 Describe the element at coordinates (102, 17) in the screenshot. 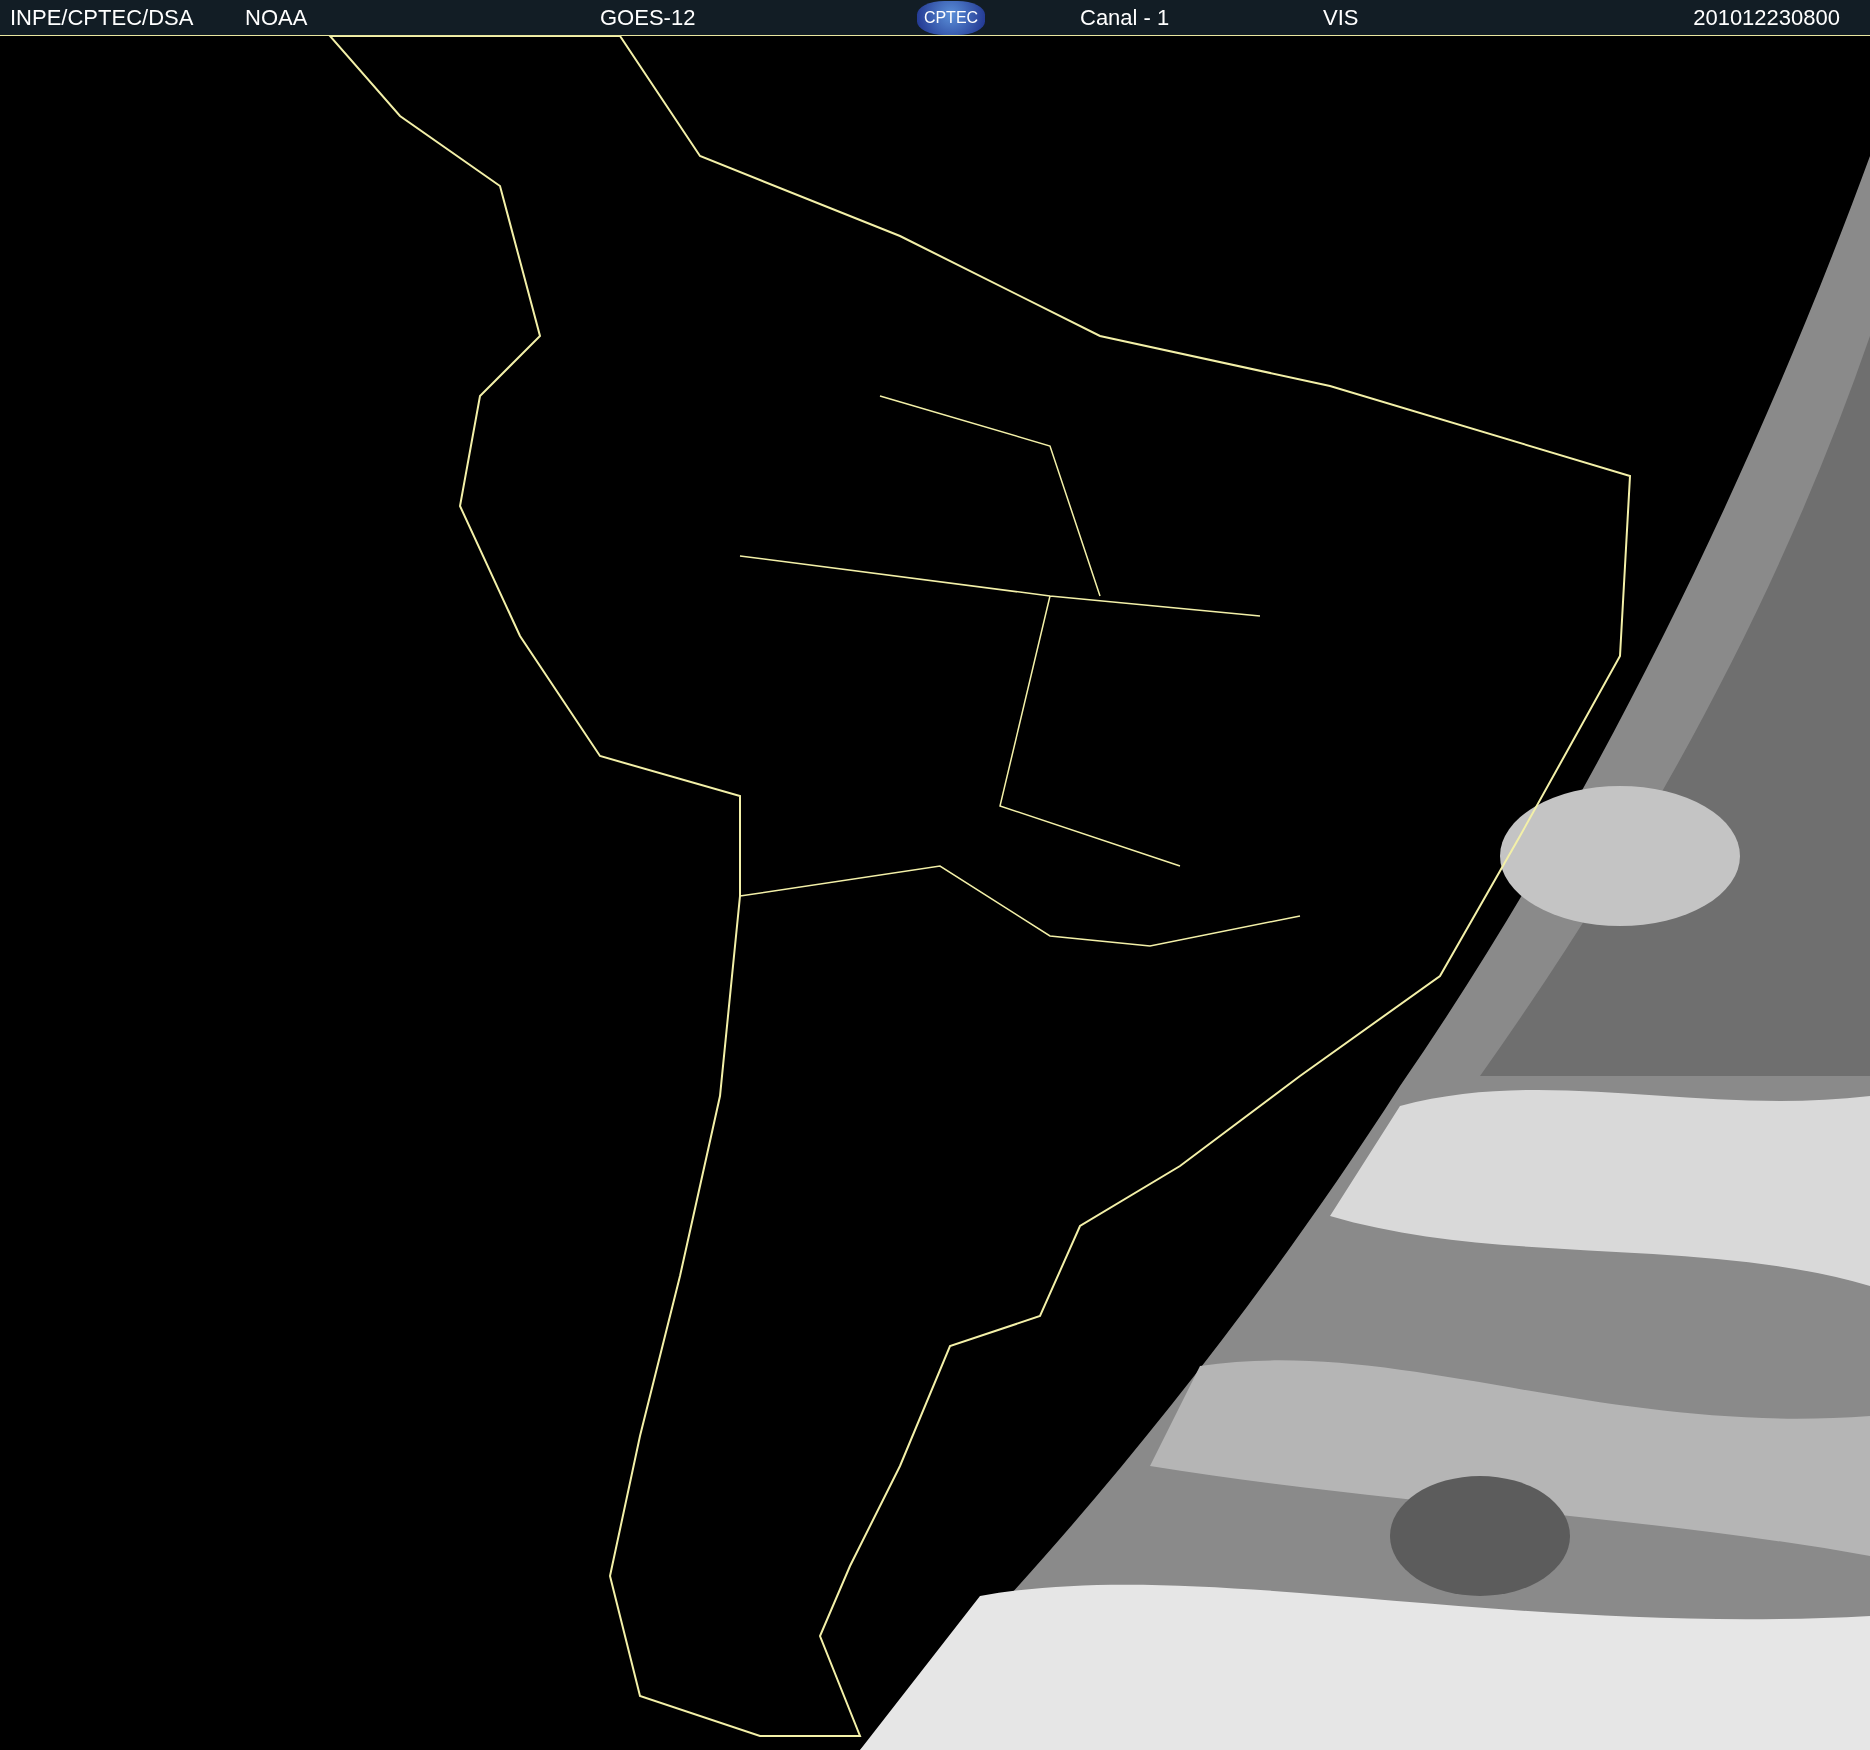

I see `source-label: INPE/CPTEC/DSA` at that location.